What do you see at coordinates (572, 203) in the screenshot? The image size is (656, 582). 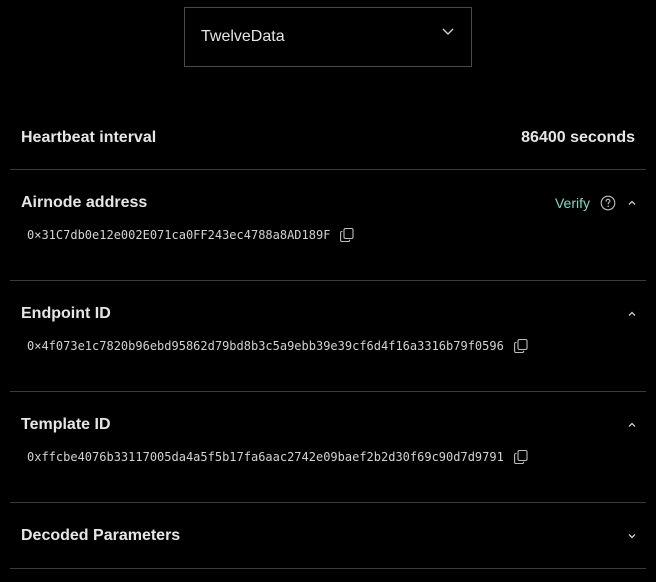 I see `verify-link: Verify` at bounding box center [572, 203].